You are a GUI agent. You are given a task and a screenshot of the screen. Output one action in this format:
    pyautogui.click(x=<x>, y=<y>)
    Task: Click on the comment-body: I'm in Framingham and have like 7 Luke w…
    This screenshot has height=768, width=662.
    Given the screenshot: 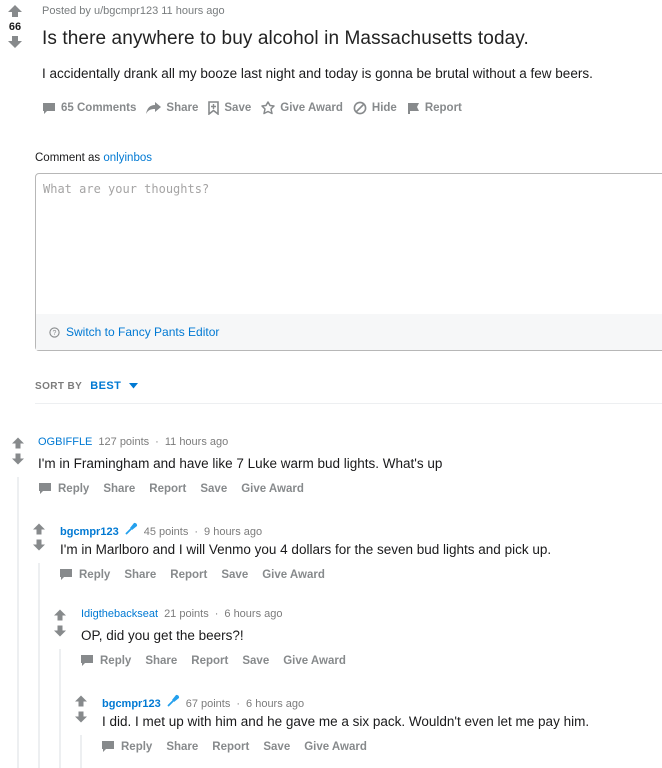 What is the action you would take?
    pyautogui.click(x=240, y=463)
    